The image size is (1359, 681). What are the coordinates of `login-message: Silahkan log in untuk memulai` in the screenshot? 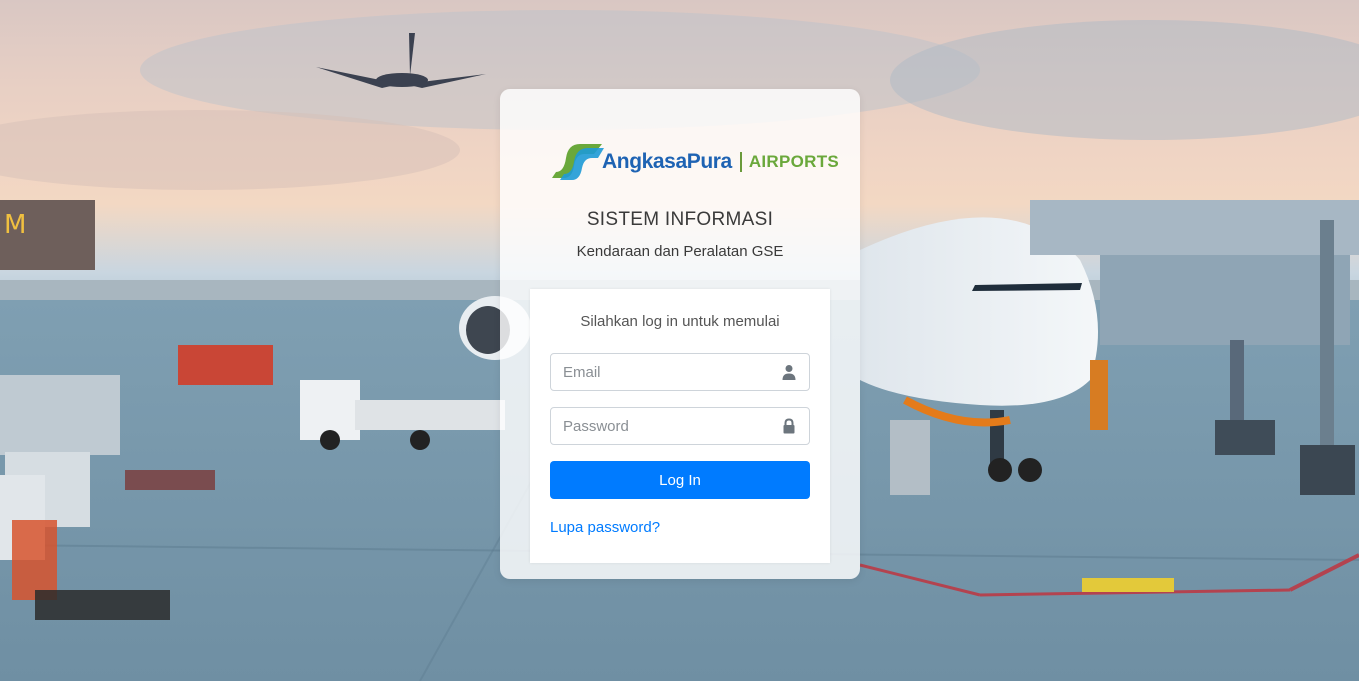 It's located at (680, 321).